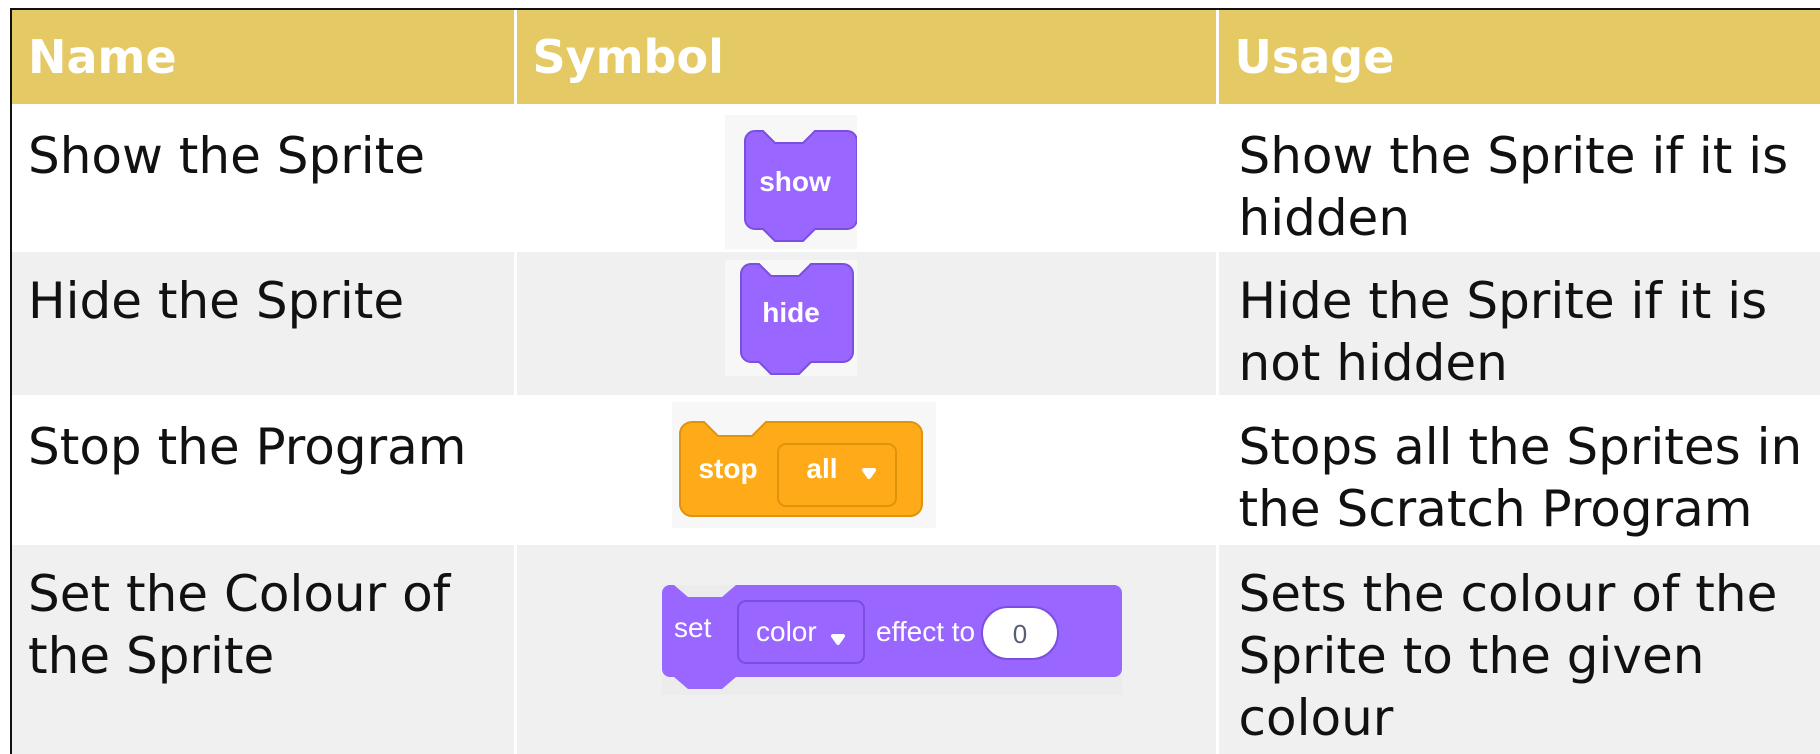 Image resolution: width=1820 pixels, height=754 pixels. Describe the element at coordinates (821, 468) in the screenshot. I see `stop-dropdown-value: all` at that location.